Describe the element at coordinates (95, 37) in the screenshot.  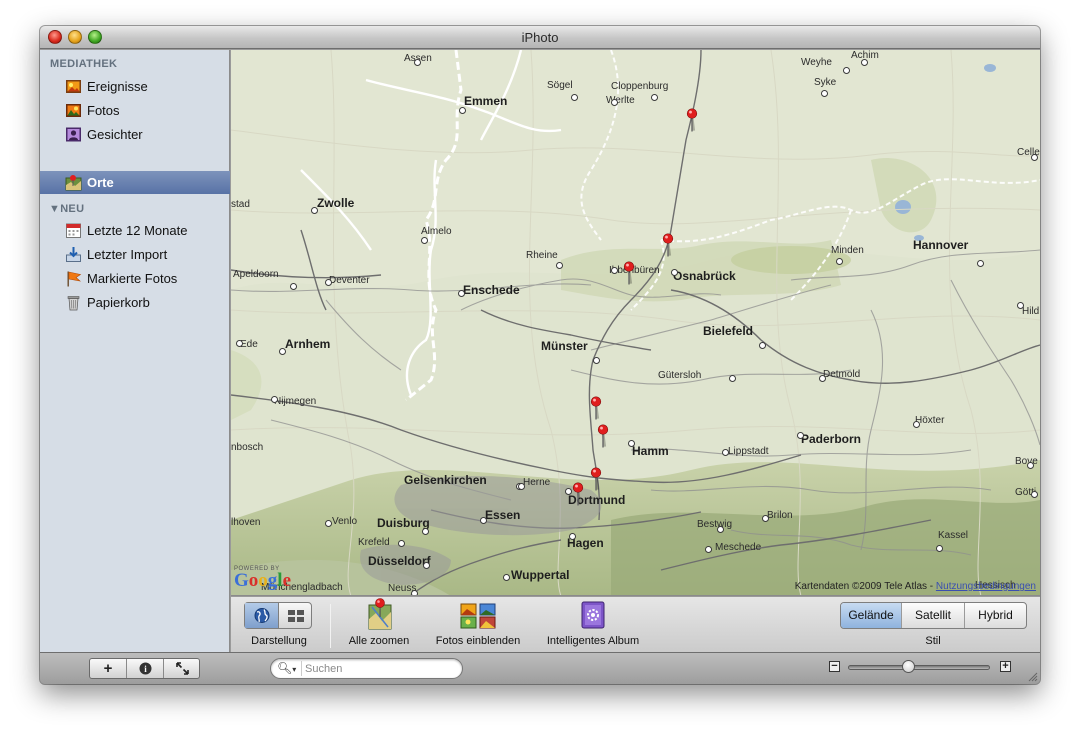
I see `zoom-window-button` at that location.